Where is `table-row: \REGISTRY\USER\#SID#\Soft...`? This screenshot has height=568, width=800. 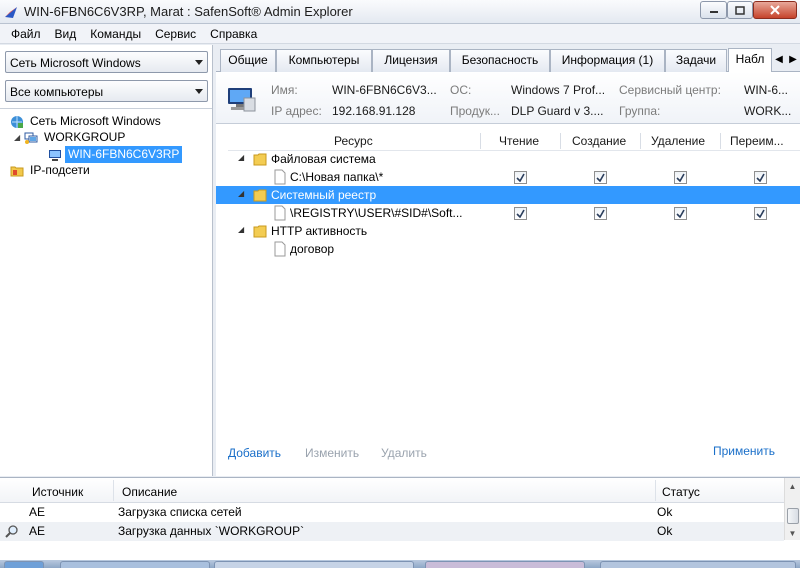
table-row: \REGISTRY\USER\#SID#\Soft... is located at coordinates (508, 213).